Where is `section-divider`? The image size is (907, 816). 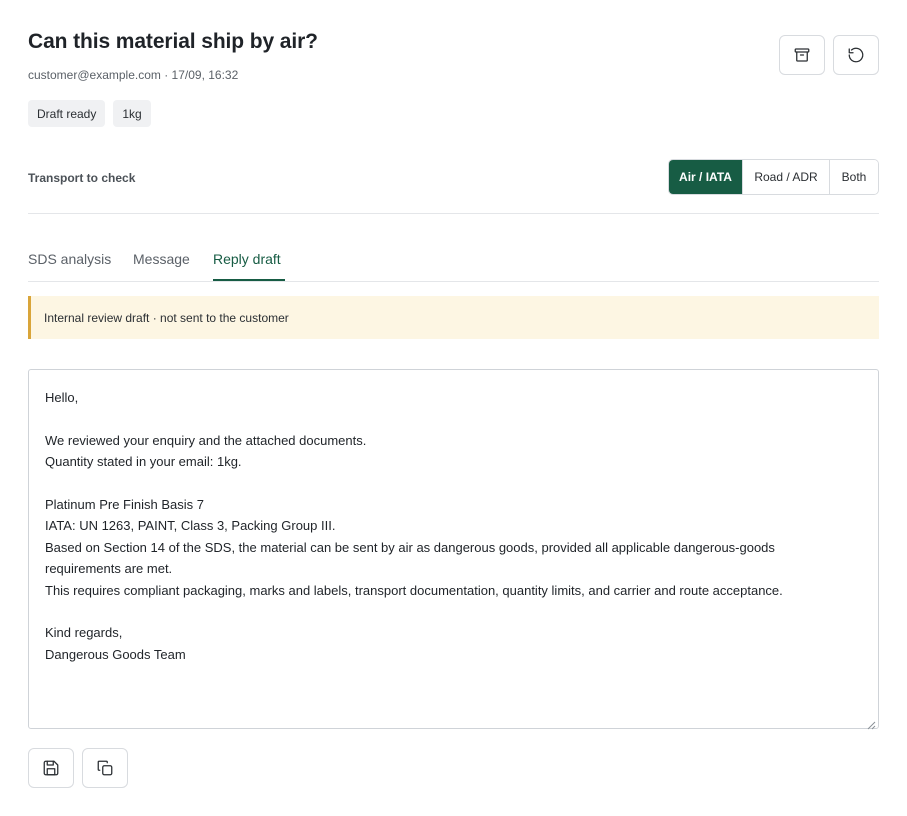
section-divider is located at coordinates (453, 213).